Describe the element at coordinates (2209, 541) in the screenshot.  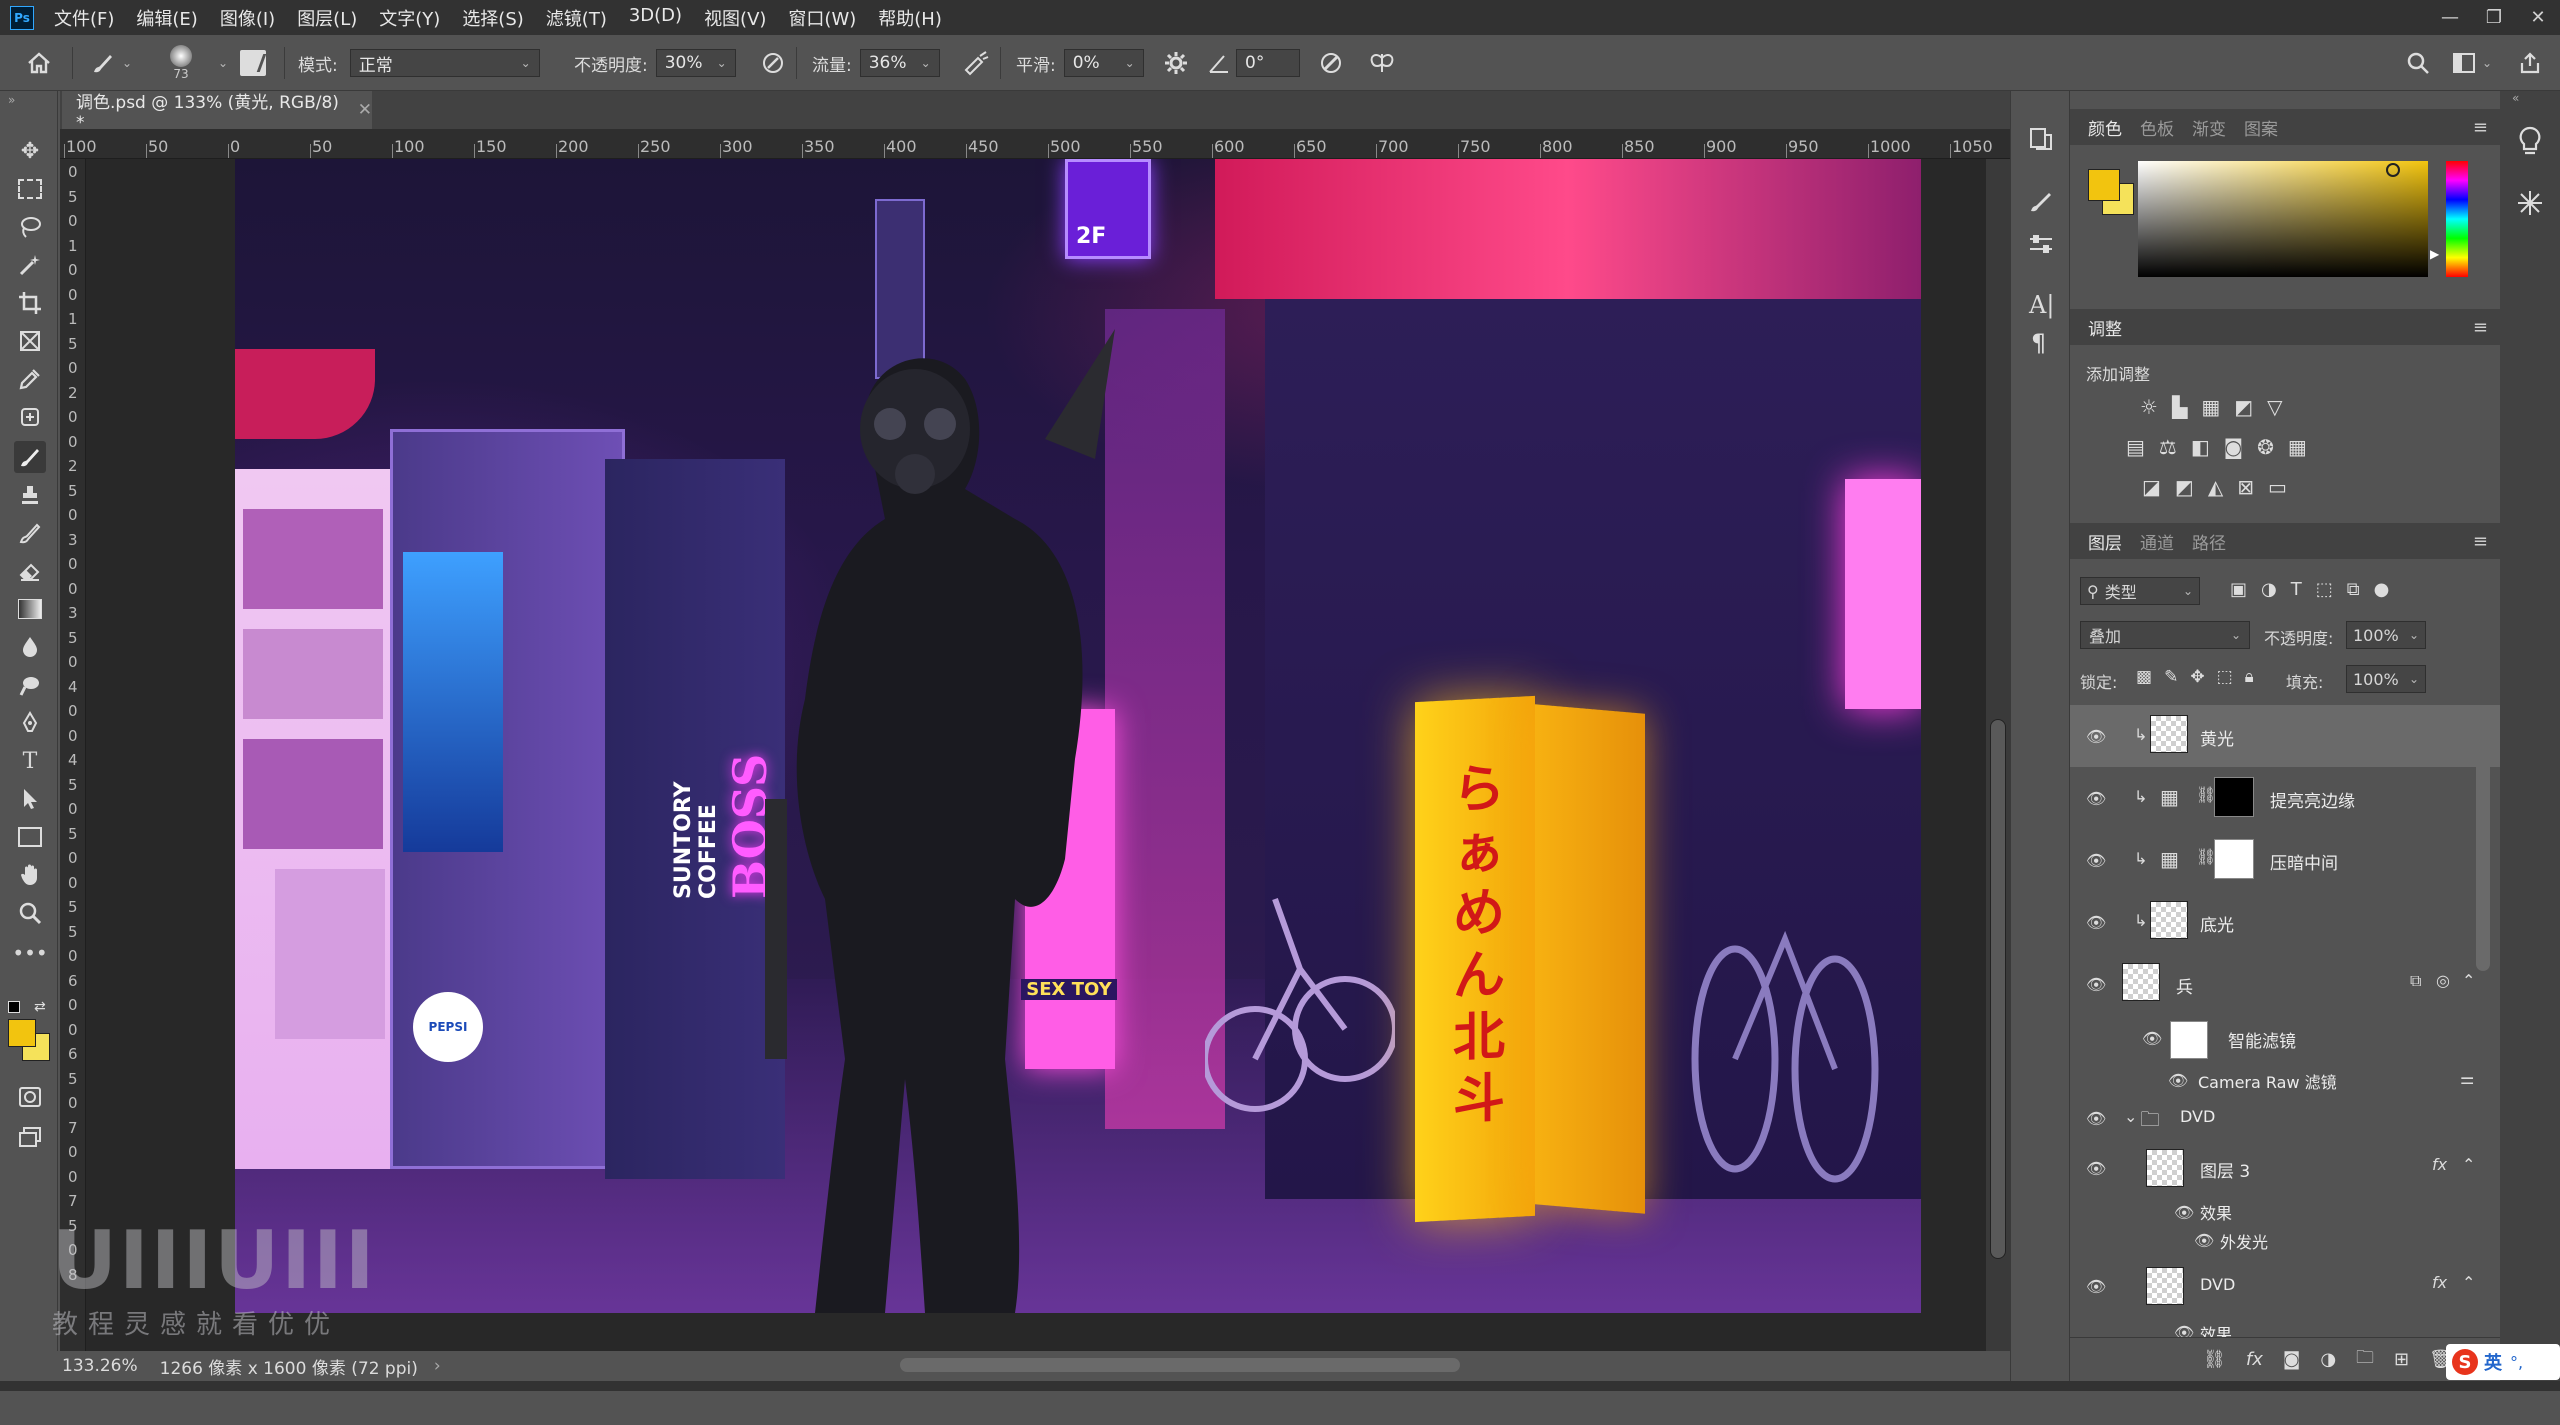
I see `tab-paths: 路径` at that location.